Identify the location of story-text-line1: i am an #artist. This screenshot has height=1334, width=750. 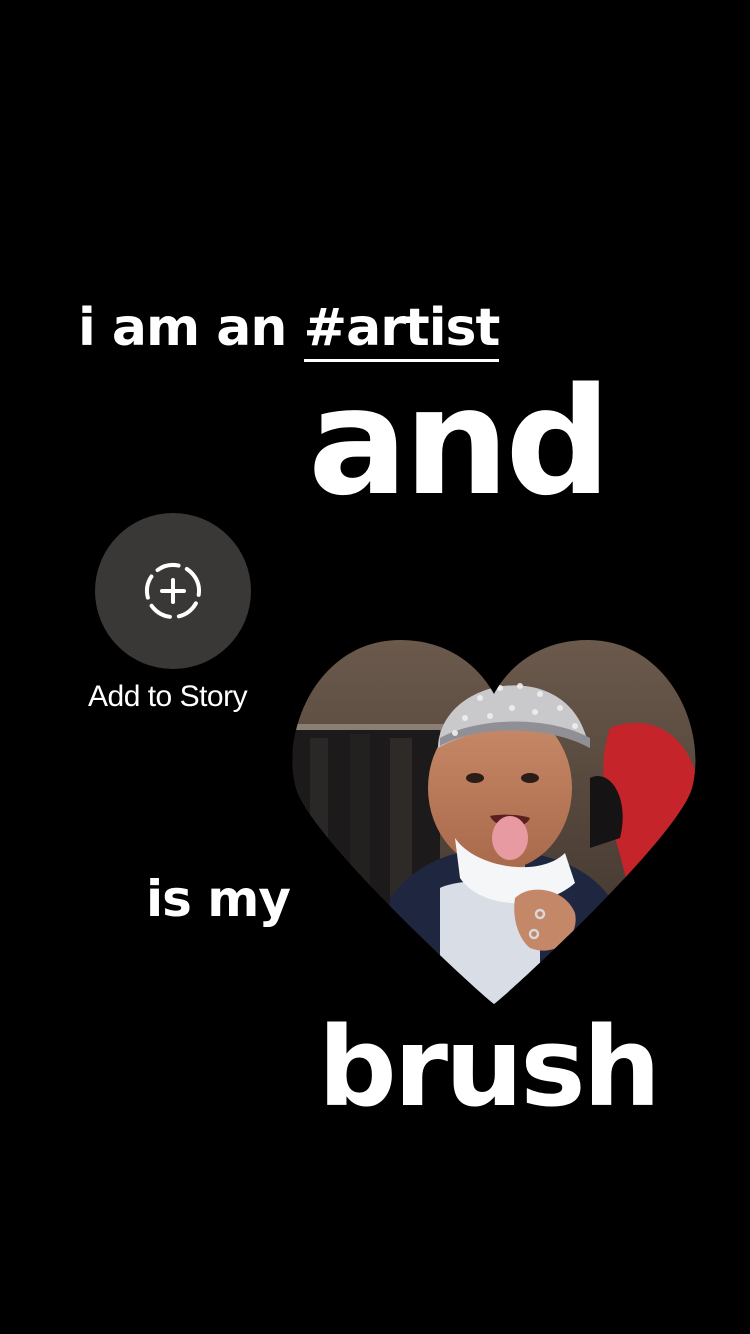
(289, 330).